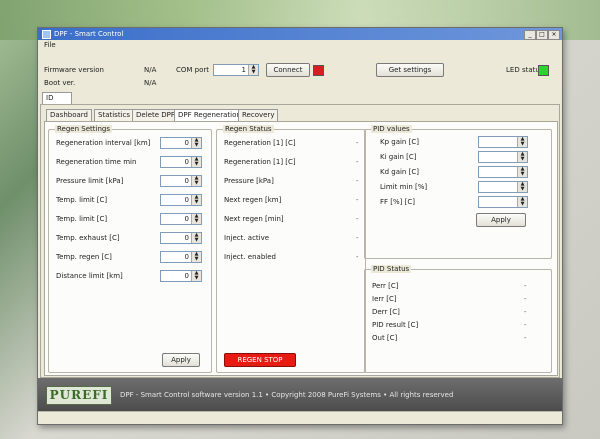 Image resolution: width=600 pixels, height=439 pixels. Describe the element at coordinates (554, 35) in the screenshot. I see `close-icon: ×` at that location.